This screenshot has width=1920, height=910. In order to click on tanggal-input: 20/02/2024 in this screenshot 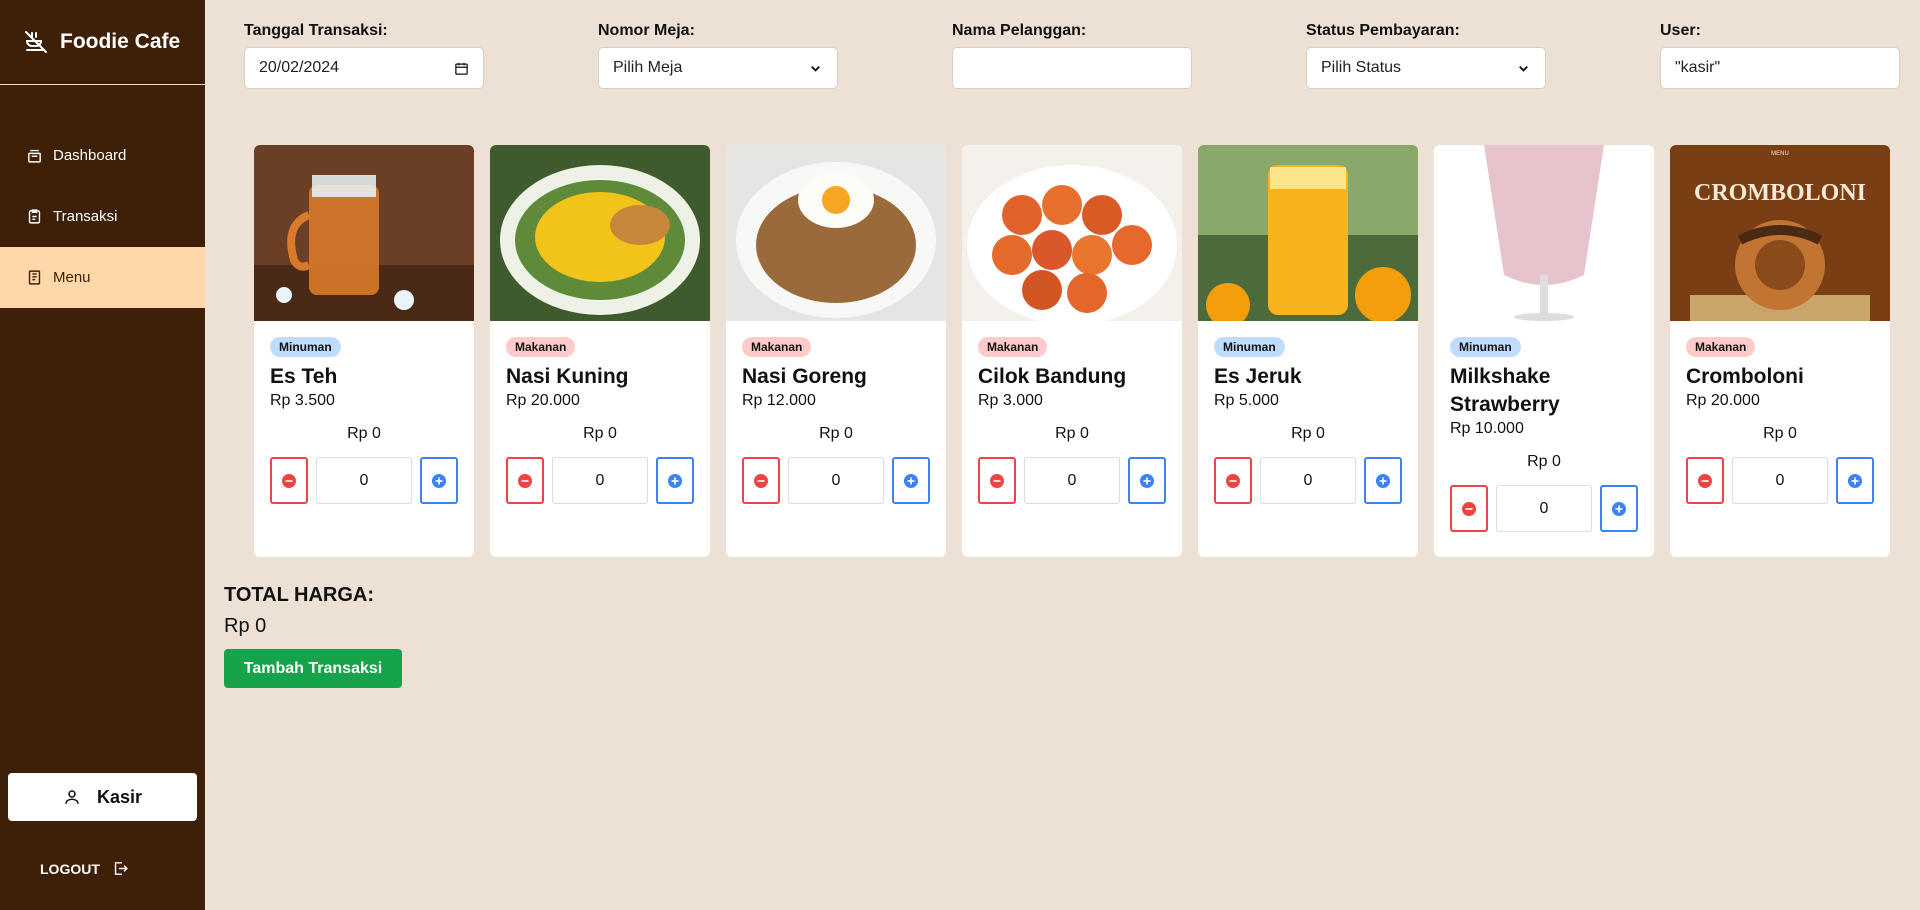, I will do `click(364, 68)`.